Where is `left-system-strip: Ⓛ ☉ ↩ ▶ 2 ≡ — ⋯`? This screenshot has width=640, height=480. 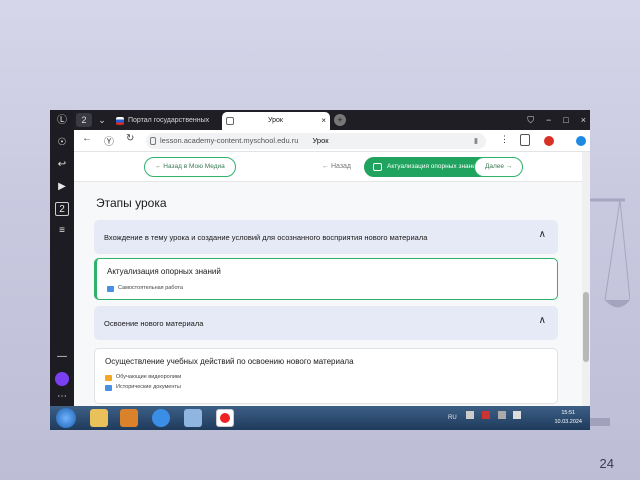 left-system-strip: Ⓛ ☉ ↩ ▶ 2 ≡ — ⋯ is located at coordinates (62, 258).